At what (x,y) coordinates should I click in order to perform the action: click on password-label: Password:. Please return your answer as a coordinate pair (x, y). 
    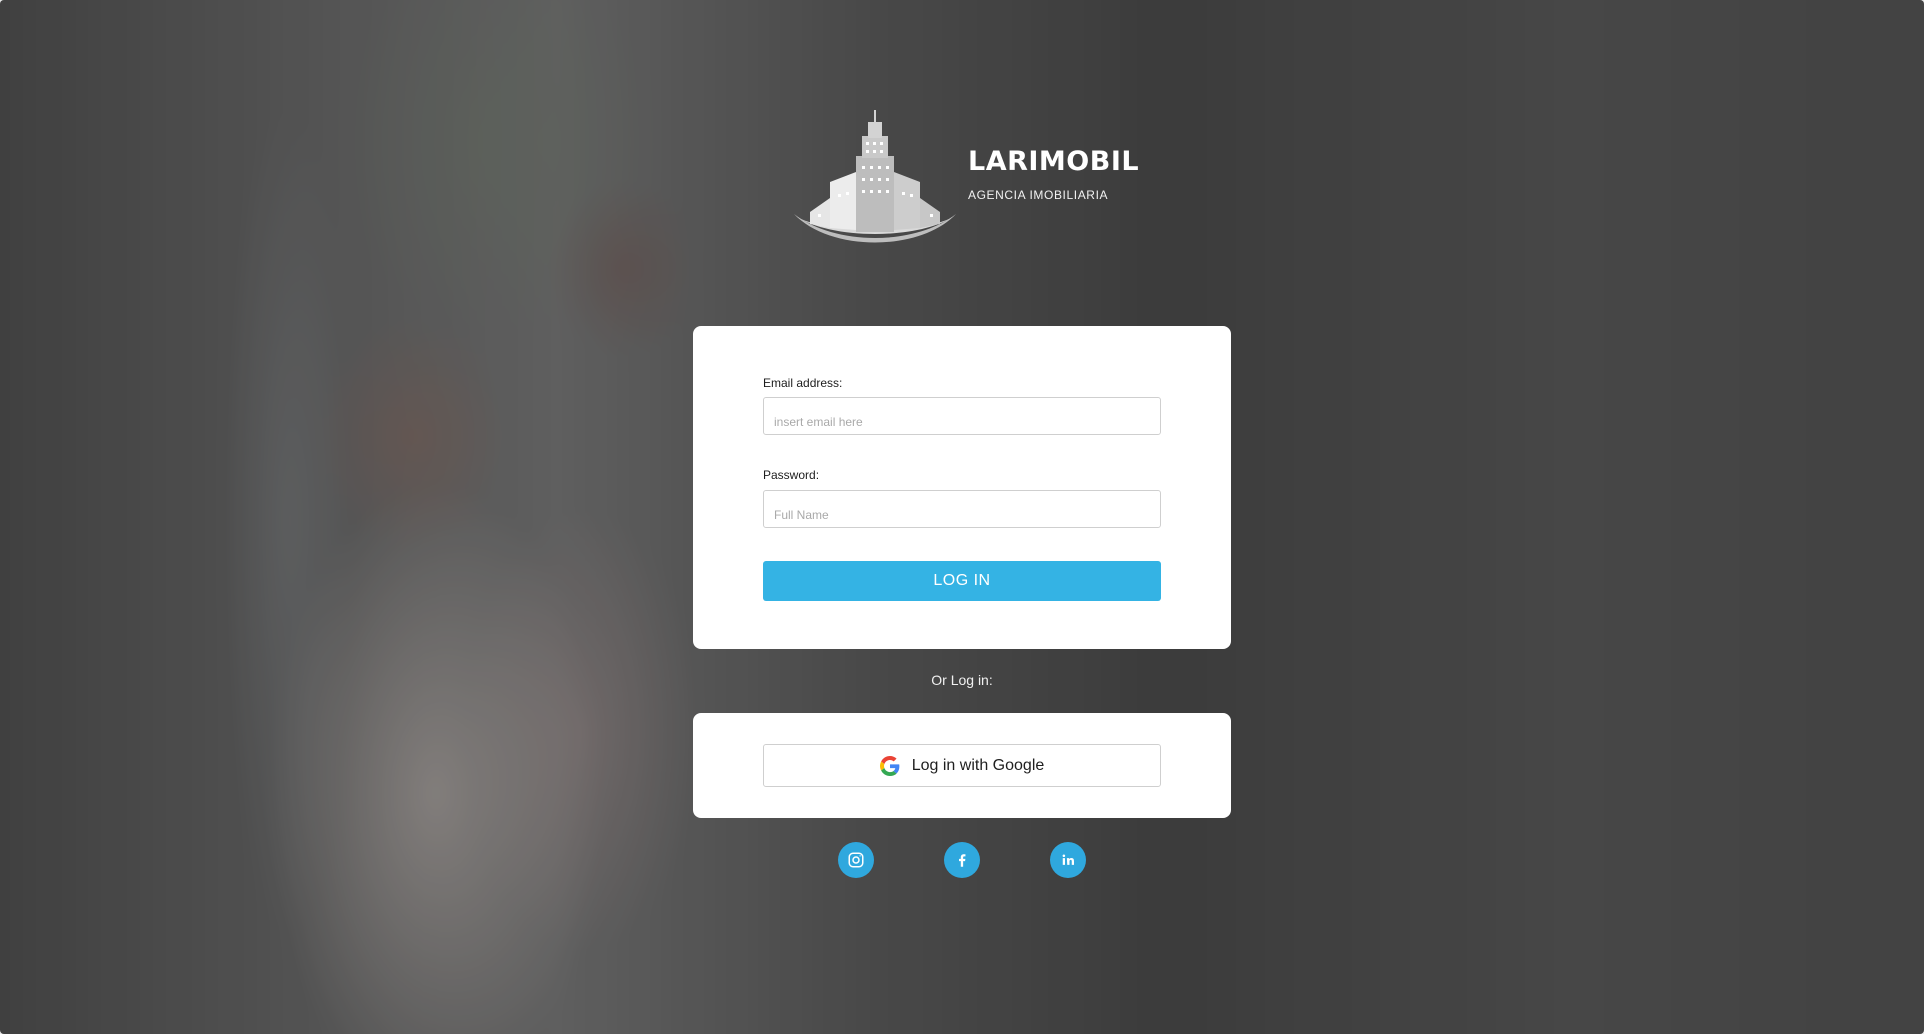
    Looking at the image, I should click on (791, 475).